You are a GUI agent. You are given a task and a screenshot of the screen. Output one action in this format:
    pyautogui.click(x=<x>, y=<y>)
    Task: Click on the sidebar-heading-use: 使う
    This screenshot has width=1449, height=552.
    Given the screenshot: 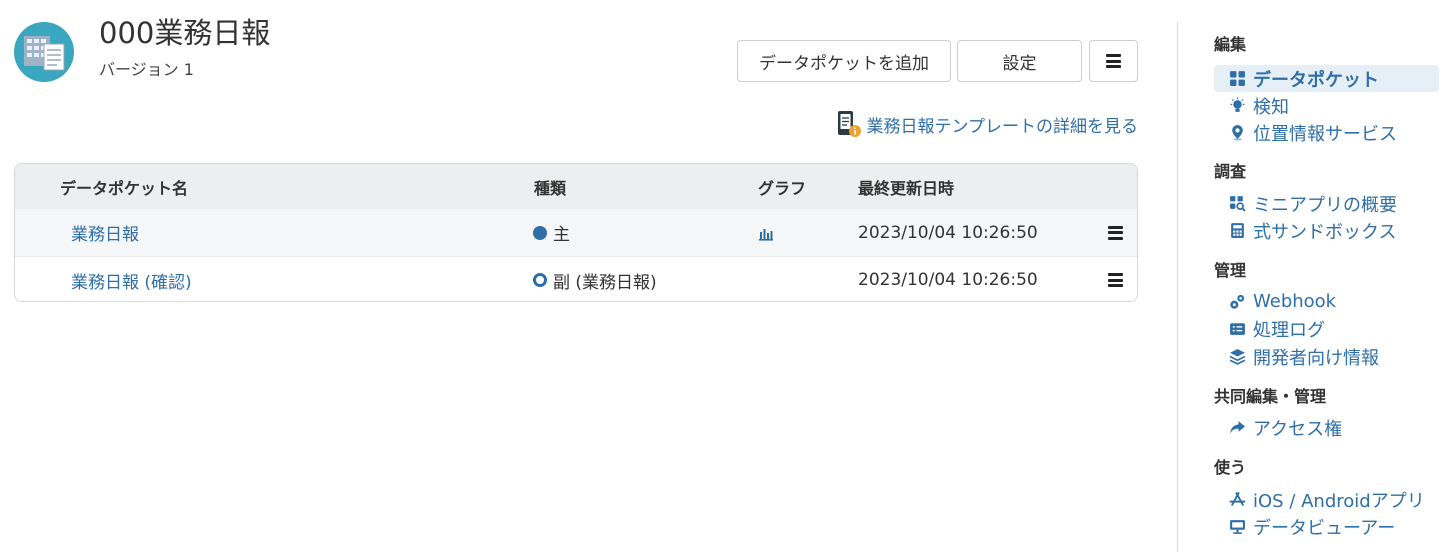 What is the action you would take?
    pyautogui.click(x=1230, y=467)
    